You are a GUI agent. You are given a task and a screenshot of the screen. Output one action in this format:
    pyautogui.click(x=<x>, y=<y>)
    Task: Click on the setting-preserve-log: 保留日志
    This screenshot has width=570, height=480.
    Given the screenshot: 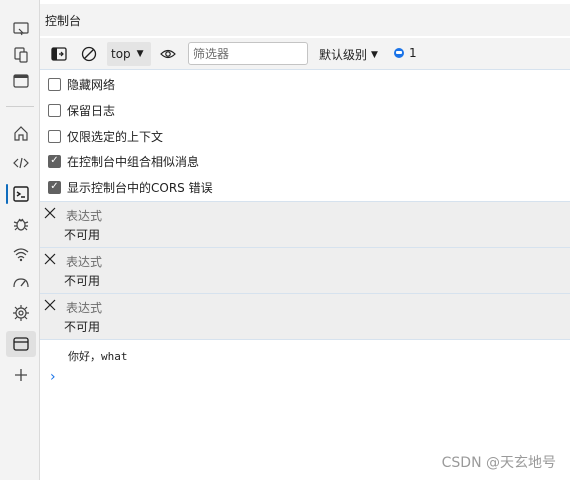 What is the action you would take?
    pyautogui.click(x=81, y=110)
    